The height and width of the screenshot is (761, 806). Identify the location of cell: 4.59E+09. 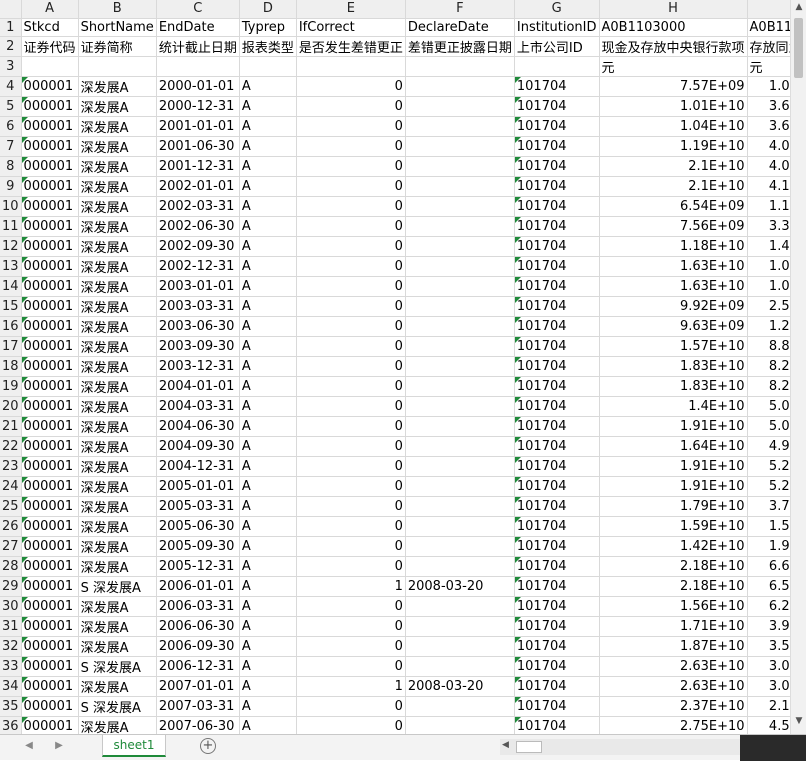
(768, 725).